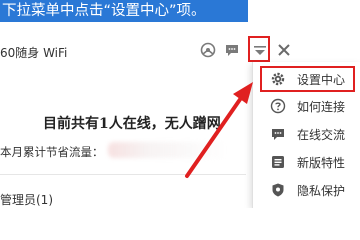 This screenshot has width=360, height=240. Describe the element at coordinates (321, 190) in the screenshot. I see `menu-item-label: 隐私保护` at that location.